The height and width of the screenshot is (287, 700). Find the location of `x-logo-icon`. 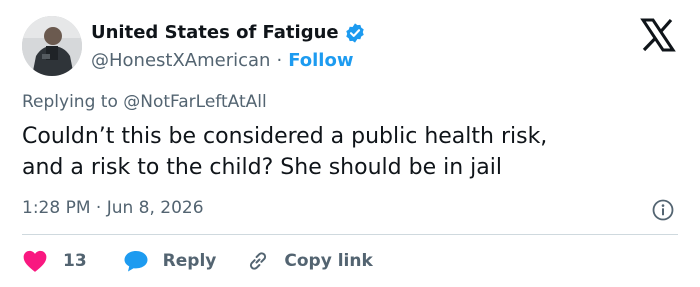

x-logo-icon is located at coordinates (658, 35).